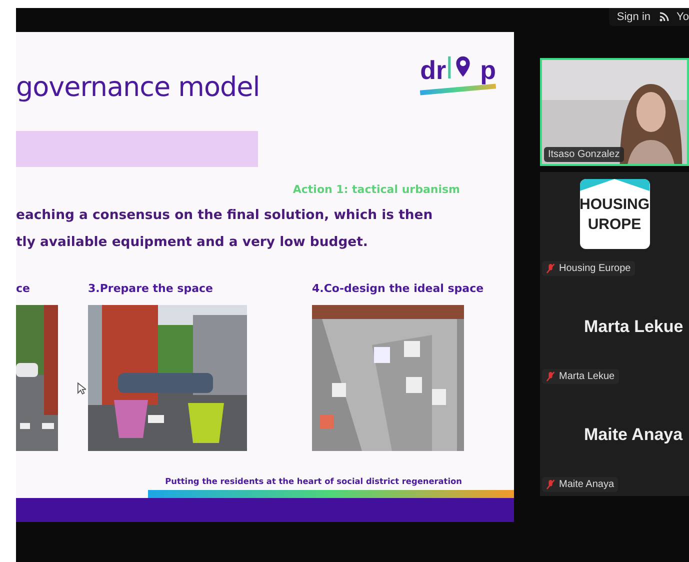 This screenshot has height=562, width=689. I want to click on step-heading: ce, so click(23, 288).